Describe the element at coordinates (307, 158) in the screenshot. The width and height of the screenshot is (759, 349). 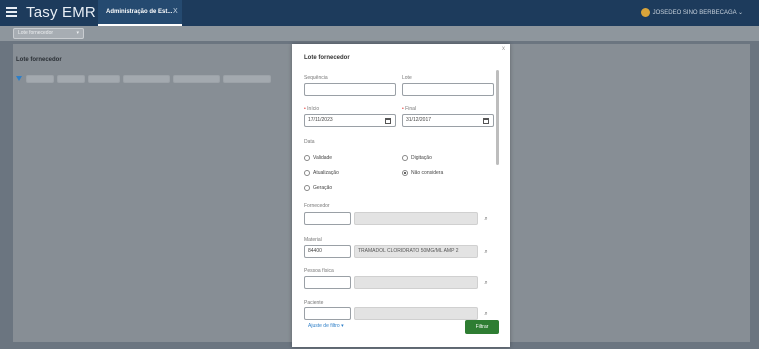
I see `radio-validade` at that location.